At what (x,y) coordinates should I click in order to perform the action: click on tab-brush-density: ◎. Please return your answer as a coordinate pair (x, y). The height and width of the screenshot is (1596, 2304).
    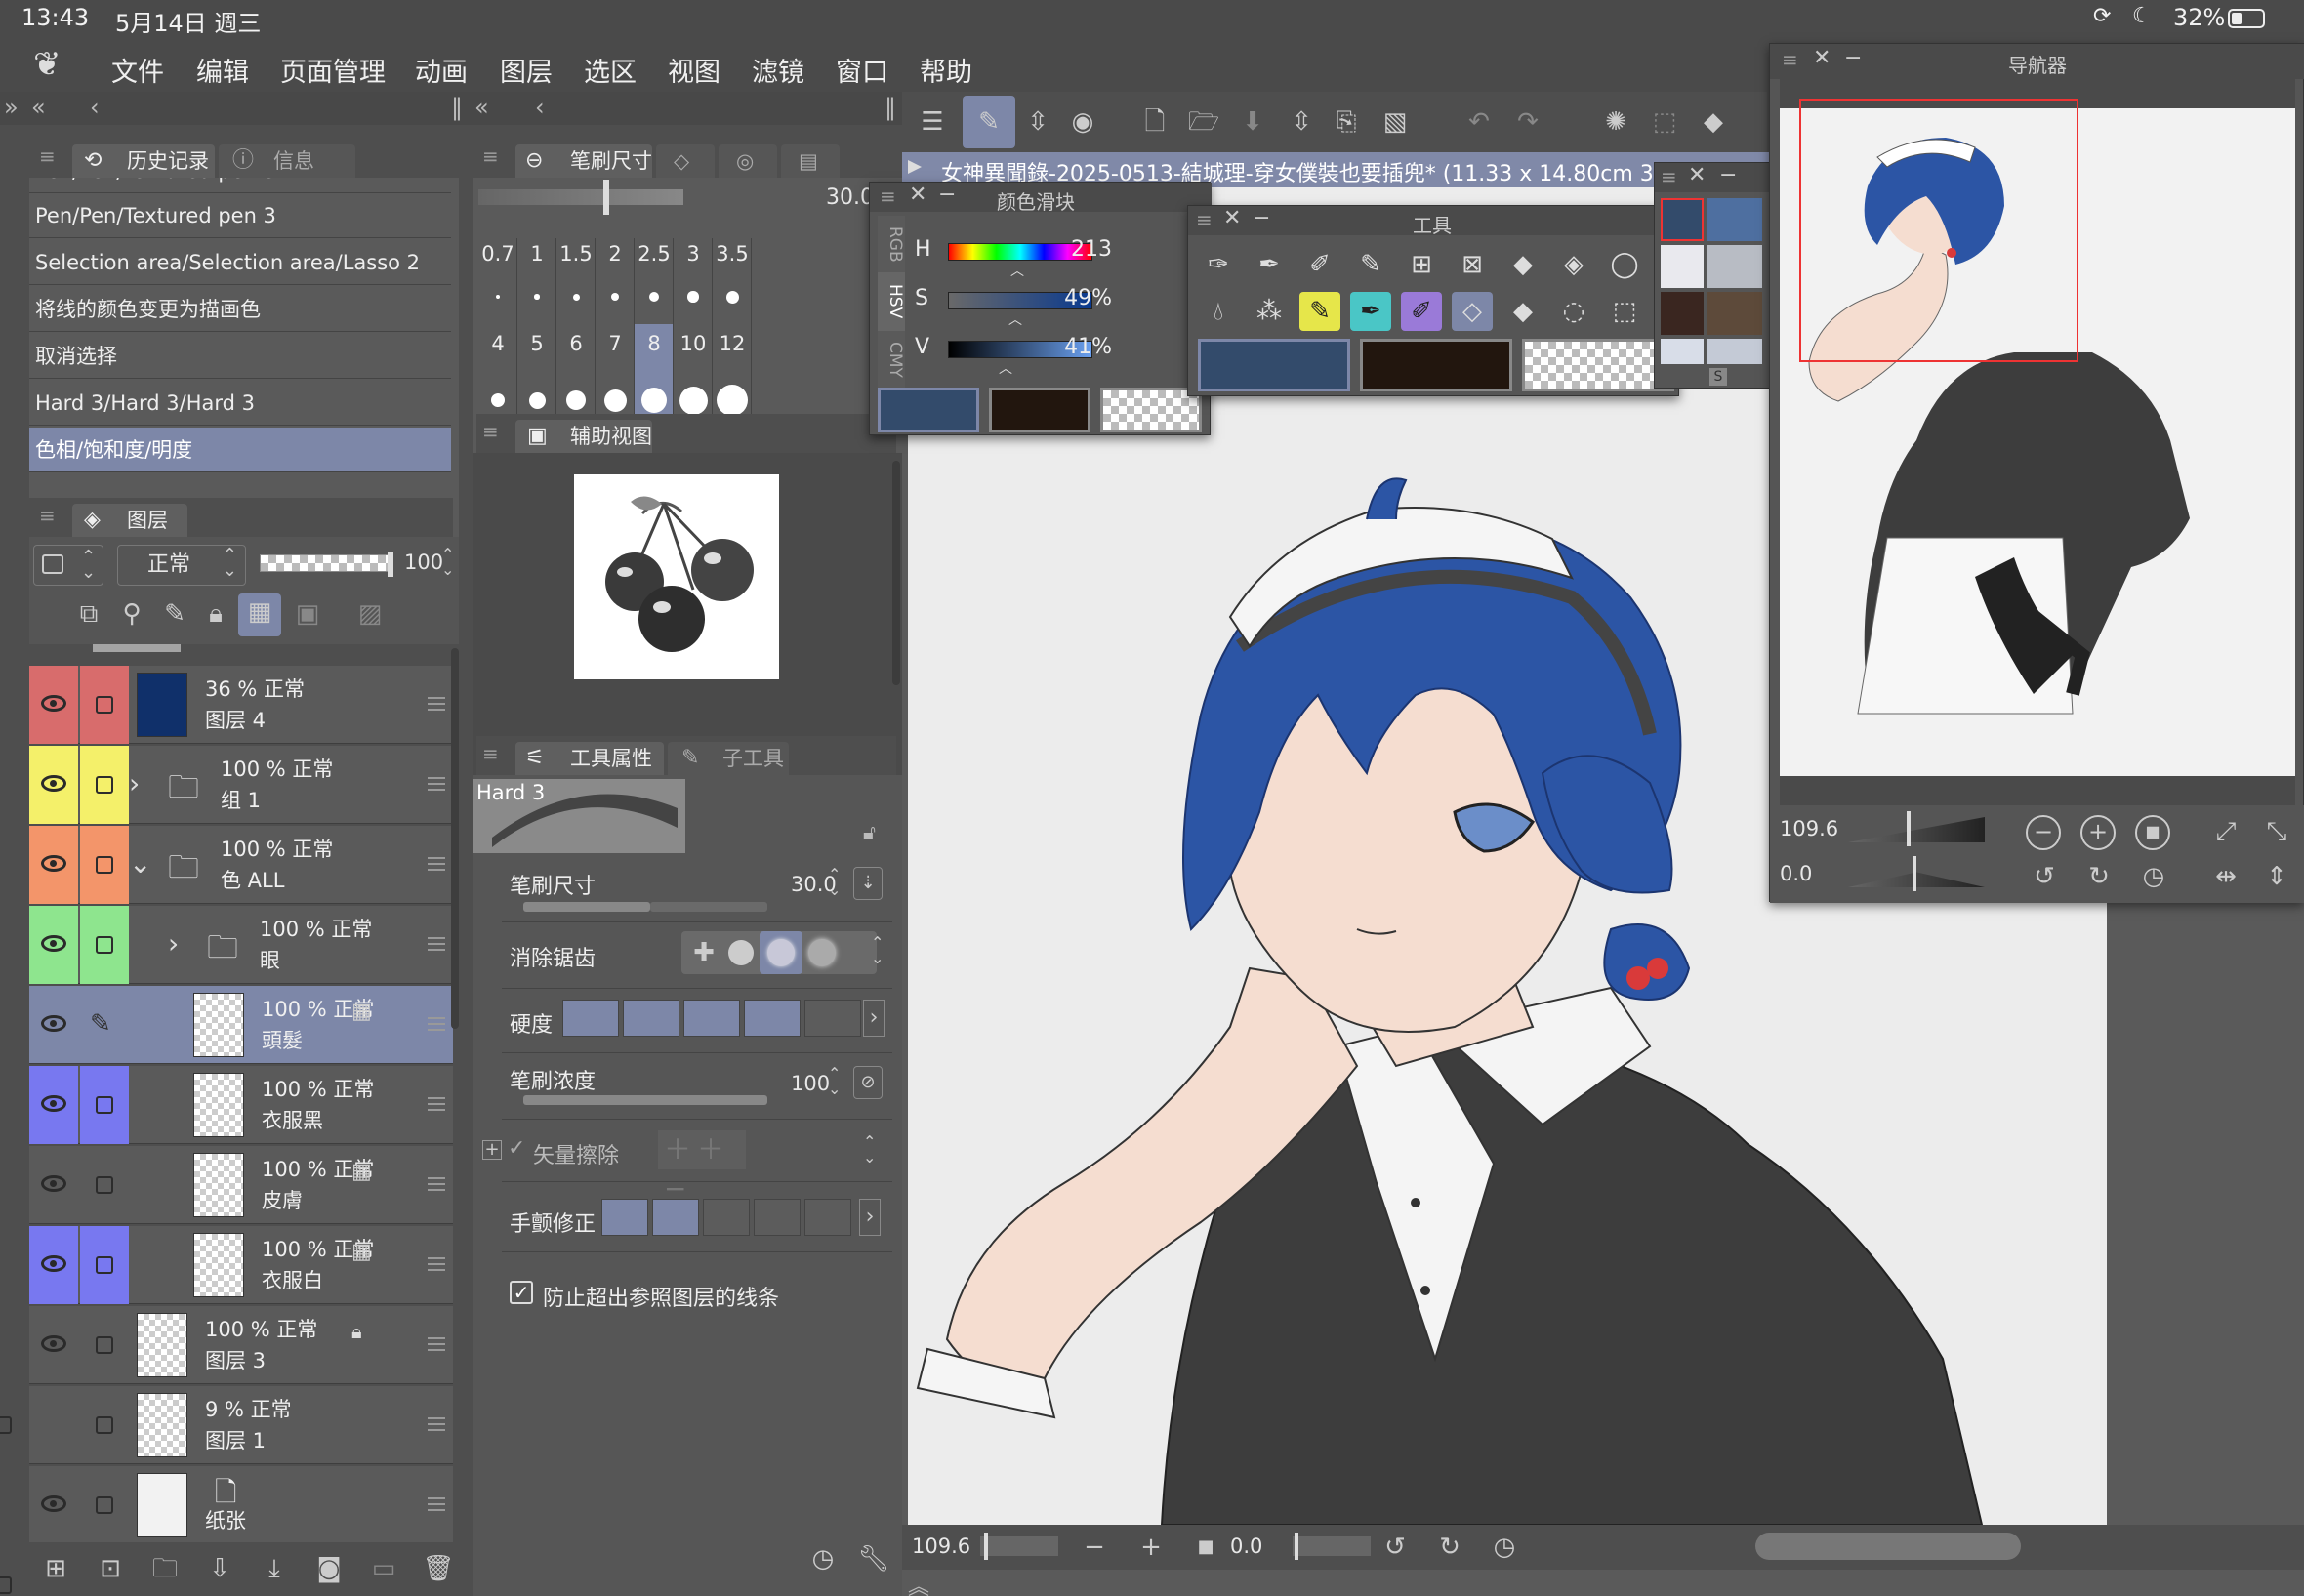
    Looking at the image, I should click on (748, 161).